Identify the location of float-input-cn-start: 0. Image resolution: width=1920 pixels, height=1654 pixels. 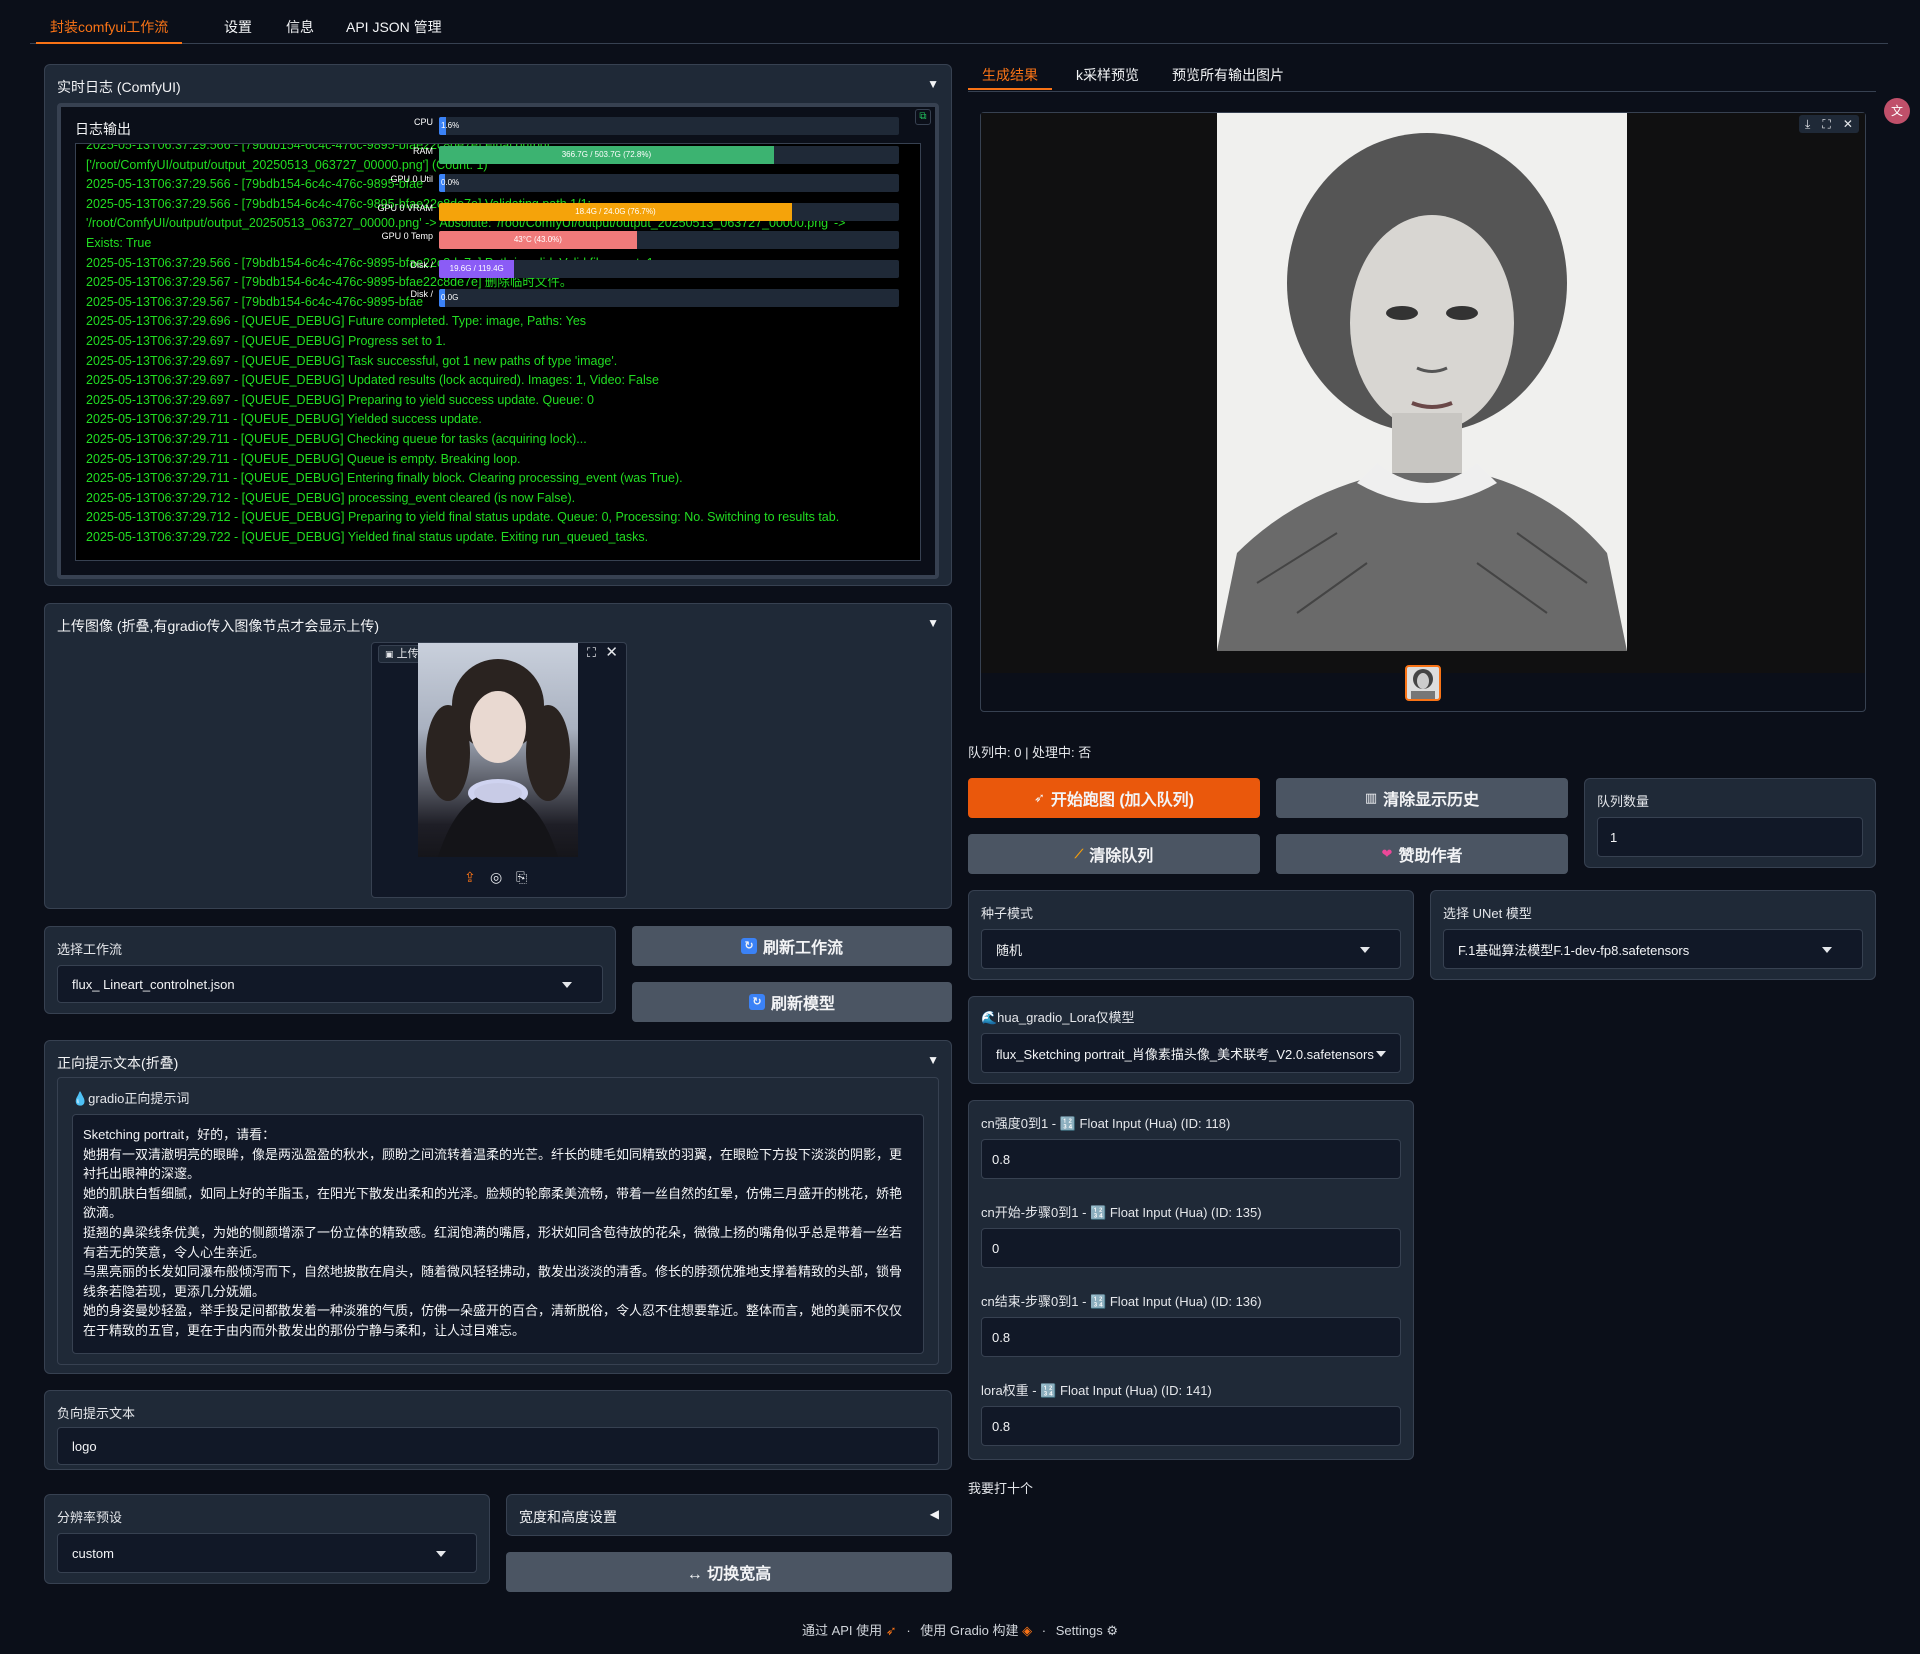
(1191, 1248).